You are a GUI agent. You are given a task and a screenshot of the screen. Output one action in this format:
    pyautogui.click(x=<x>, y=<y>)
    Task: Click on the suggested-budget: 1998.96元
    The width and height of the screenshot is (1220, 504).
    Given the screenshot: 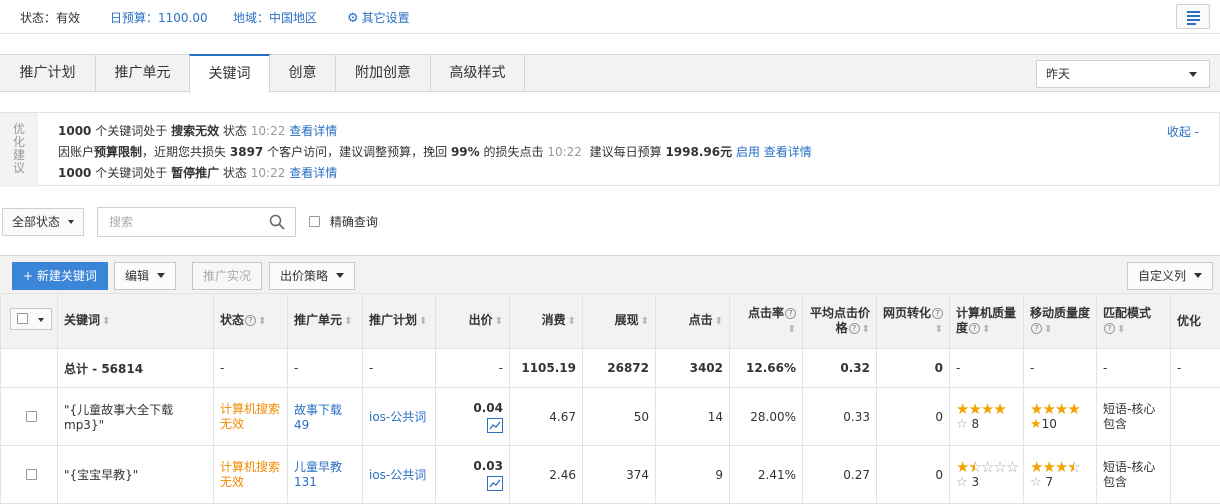 What is the action you would take?
    pyautogui.click(x=698, y=152)
    